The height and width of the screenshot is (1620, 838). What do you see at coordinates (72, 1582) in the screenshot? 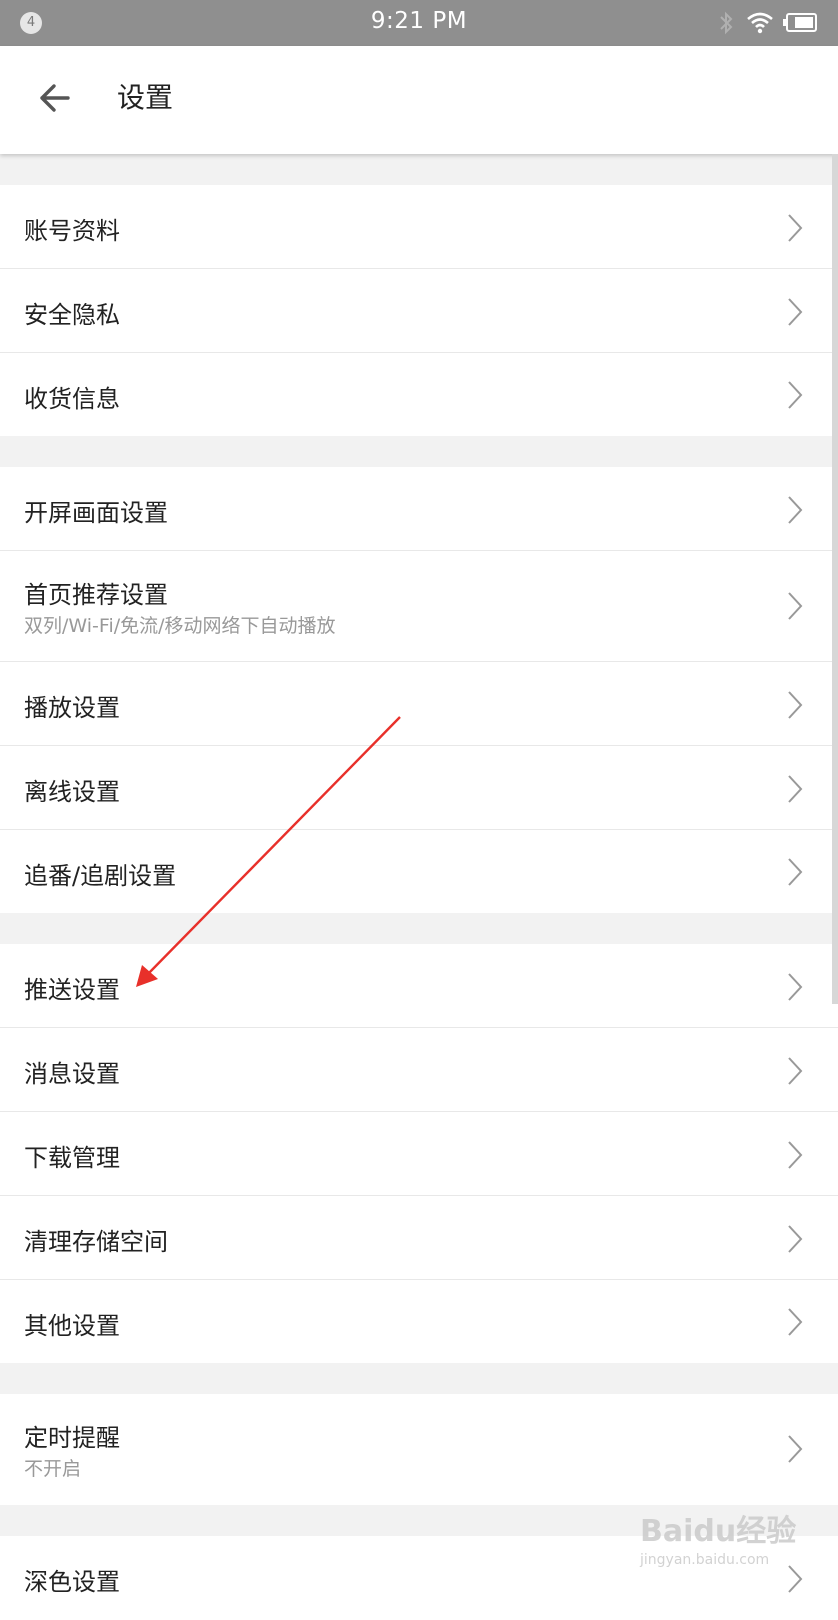
I see `settings-item-label: 深色设置` at bounding box center [72, 1582].